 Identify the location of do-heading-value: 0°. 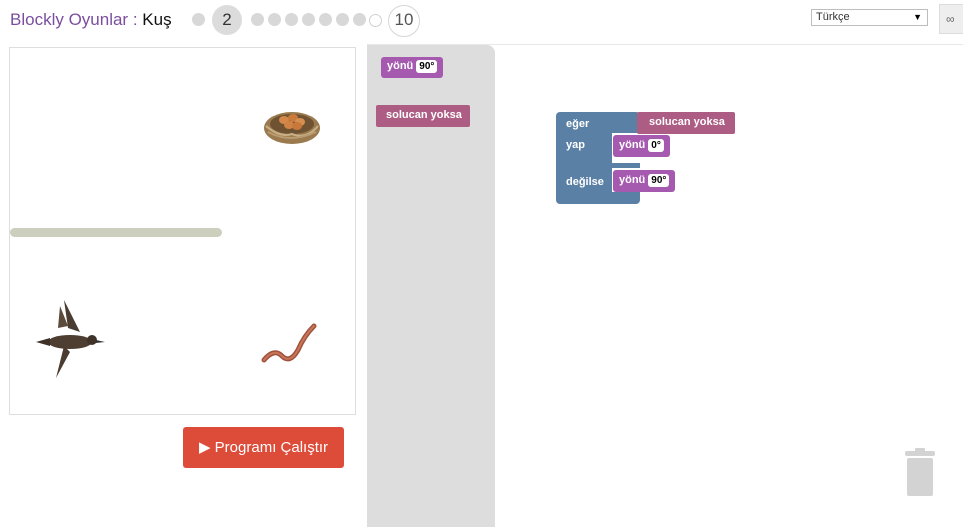
(656, 145).